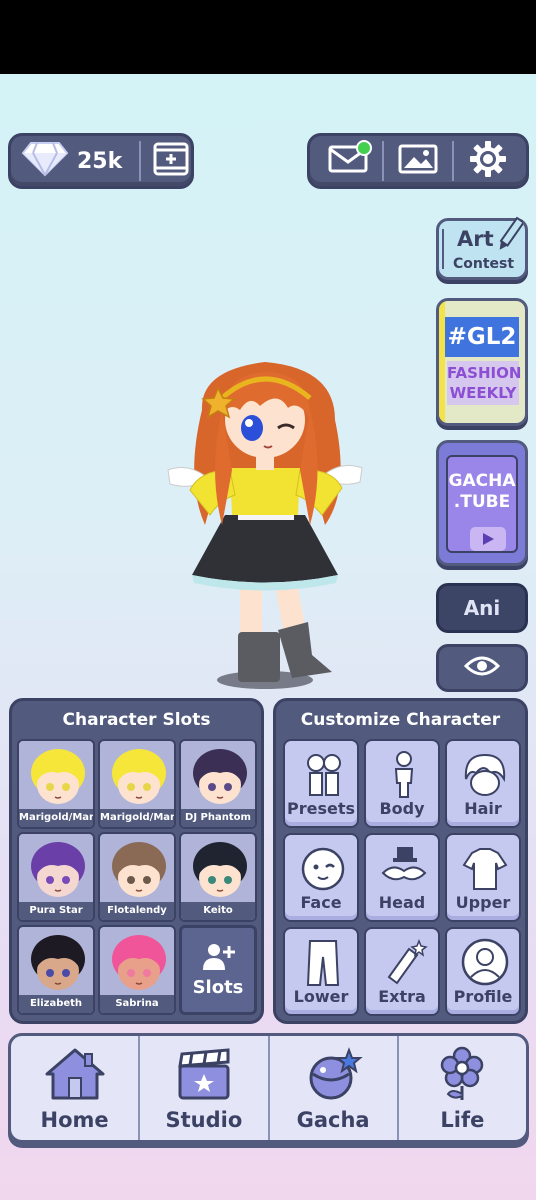 This screenshot has width=536, height=1200. Describe the element at coordinates (483, 996) in the screenshot. I see `profile-label: Profile` at that location.